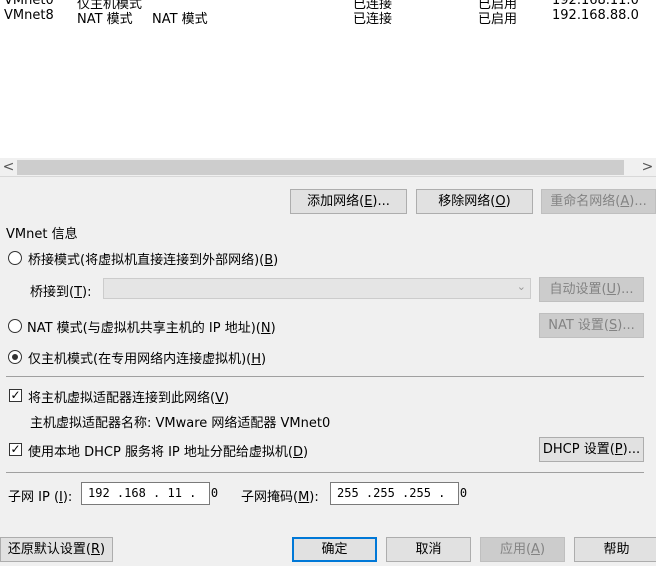 This screenshot has width=656, height=566. I want to click on nat-mode-label: NAT 模式(与虚拟机共享主机的 IP 地址)(N), so click(151, 326).